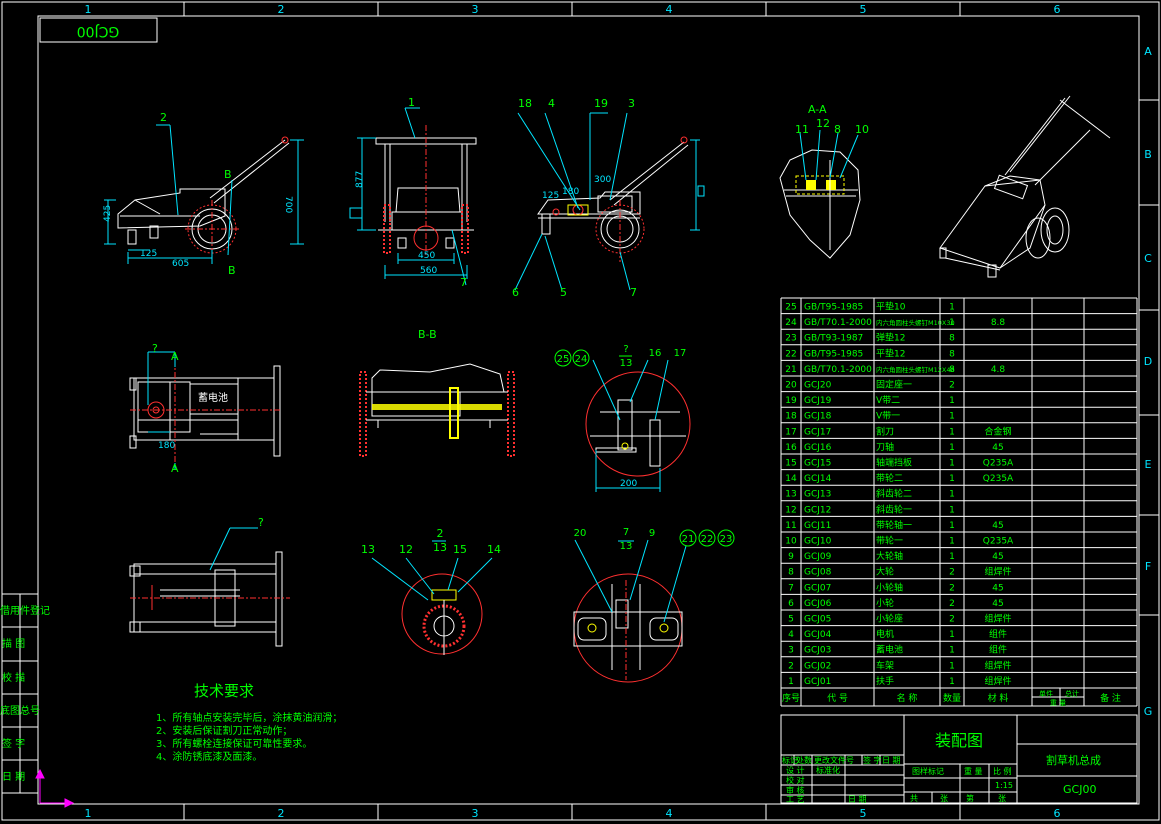 This screenshot has width=1161, height=824. I want to click on bom-no: 25, so click(790, 308).